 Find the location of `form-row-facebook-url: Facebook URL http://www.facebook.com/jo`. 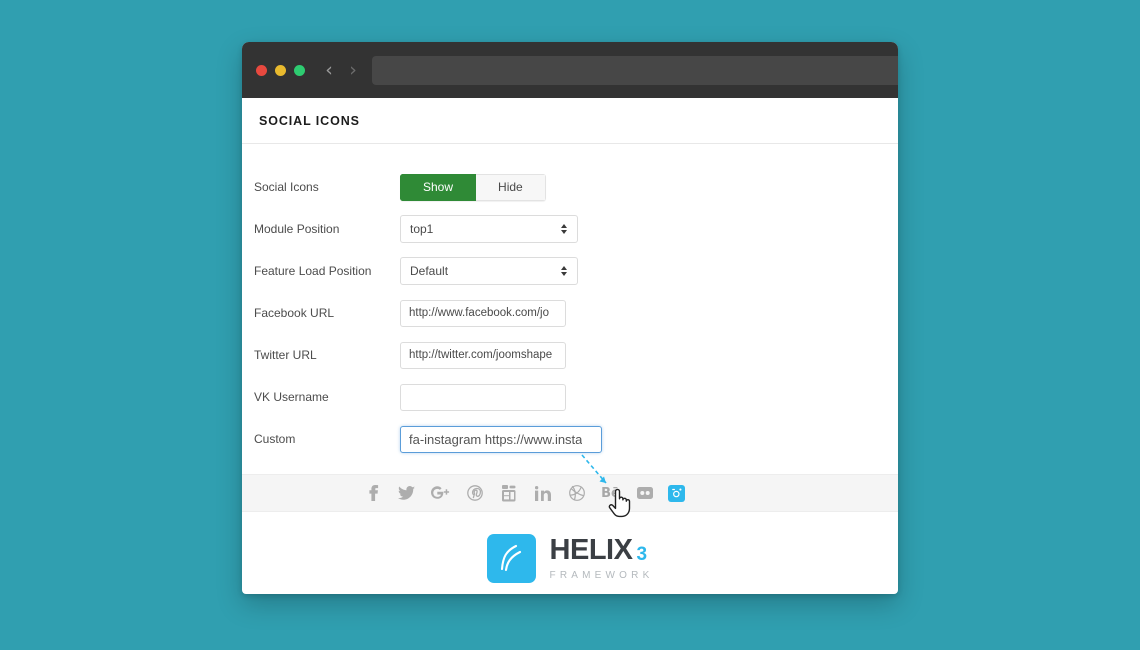

form-row-facebook-url: Facebook URL http://www.facebook.com/jo is located at coordinates (570, 313).